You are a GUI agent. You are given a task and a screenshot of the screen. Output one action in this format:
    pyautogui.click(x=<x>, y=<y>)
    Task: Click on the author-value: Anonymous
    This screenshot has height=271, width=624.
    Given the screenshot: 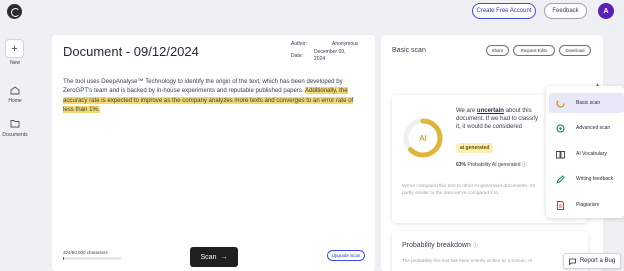 What is the action you would take?
    pyautogui.click(x=345, y=44)
    